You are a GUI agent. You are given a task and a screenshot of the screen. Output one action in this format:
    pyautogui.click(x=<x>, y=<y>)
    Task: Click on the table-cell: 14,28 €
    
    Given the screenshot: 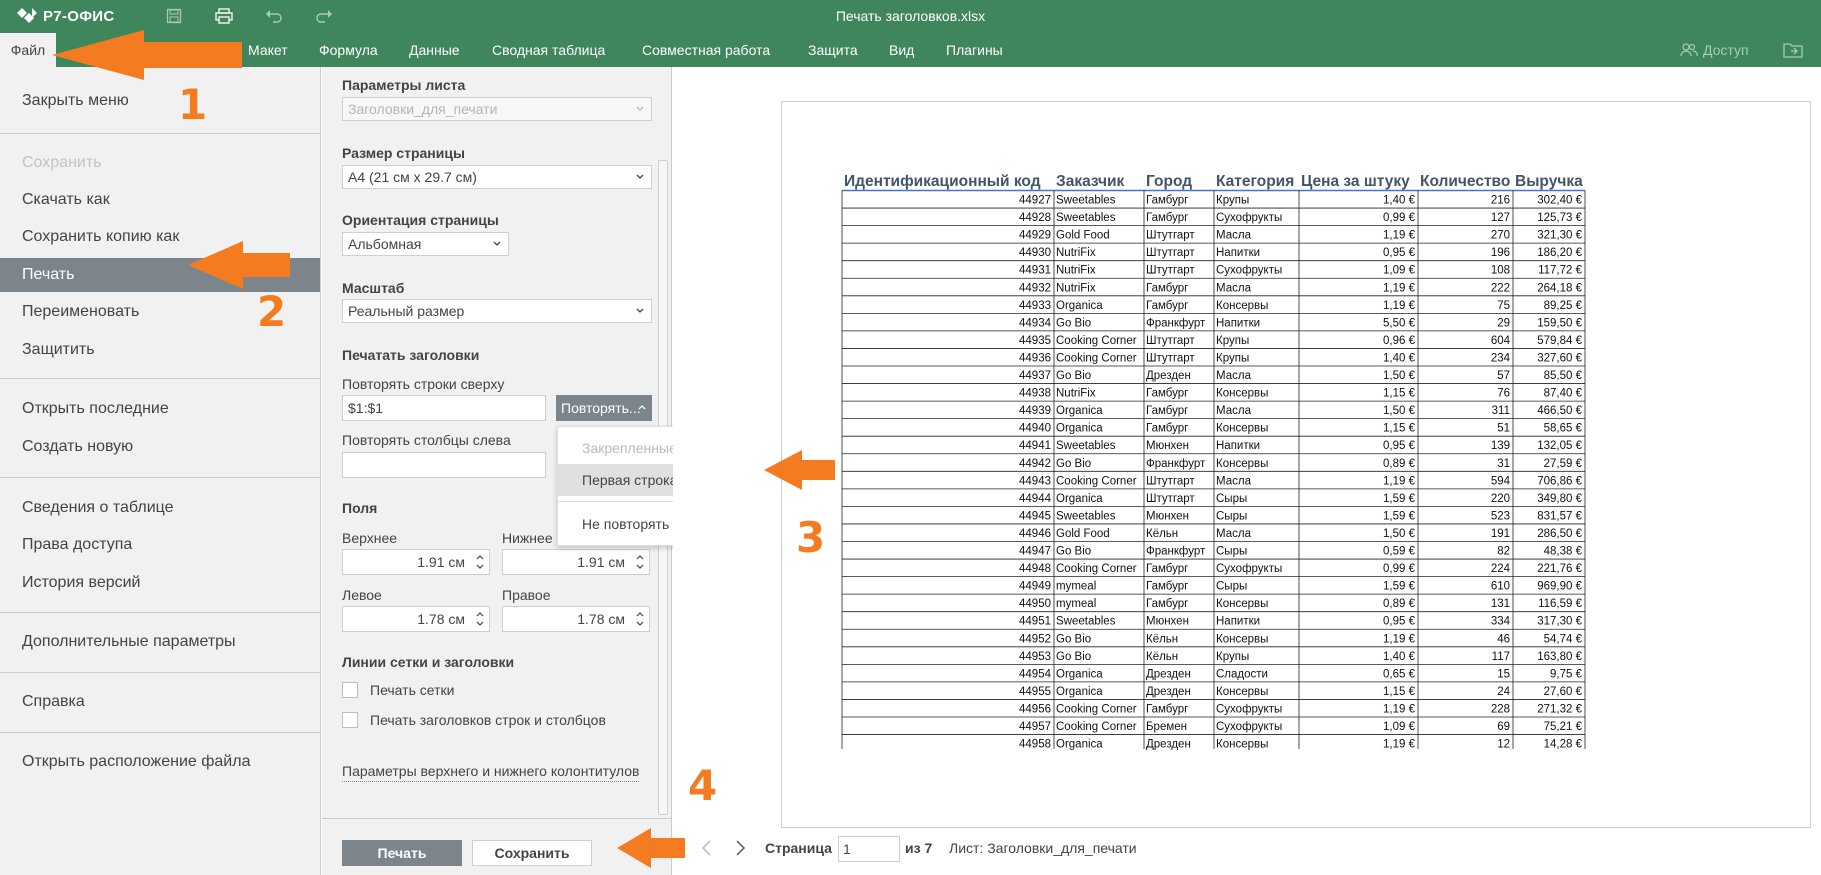 What is the action you would take?
    pyautogui.click(x=1563, y=745)
    